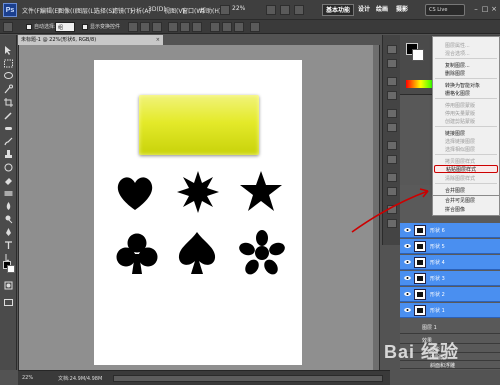 The width and height of the screenshot is (500, 385). Describe the element at coordinates (466, 169) in the screenshot. I see `menu-item-paste-layer-style: 粘贴图层样式` at that location.